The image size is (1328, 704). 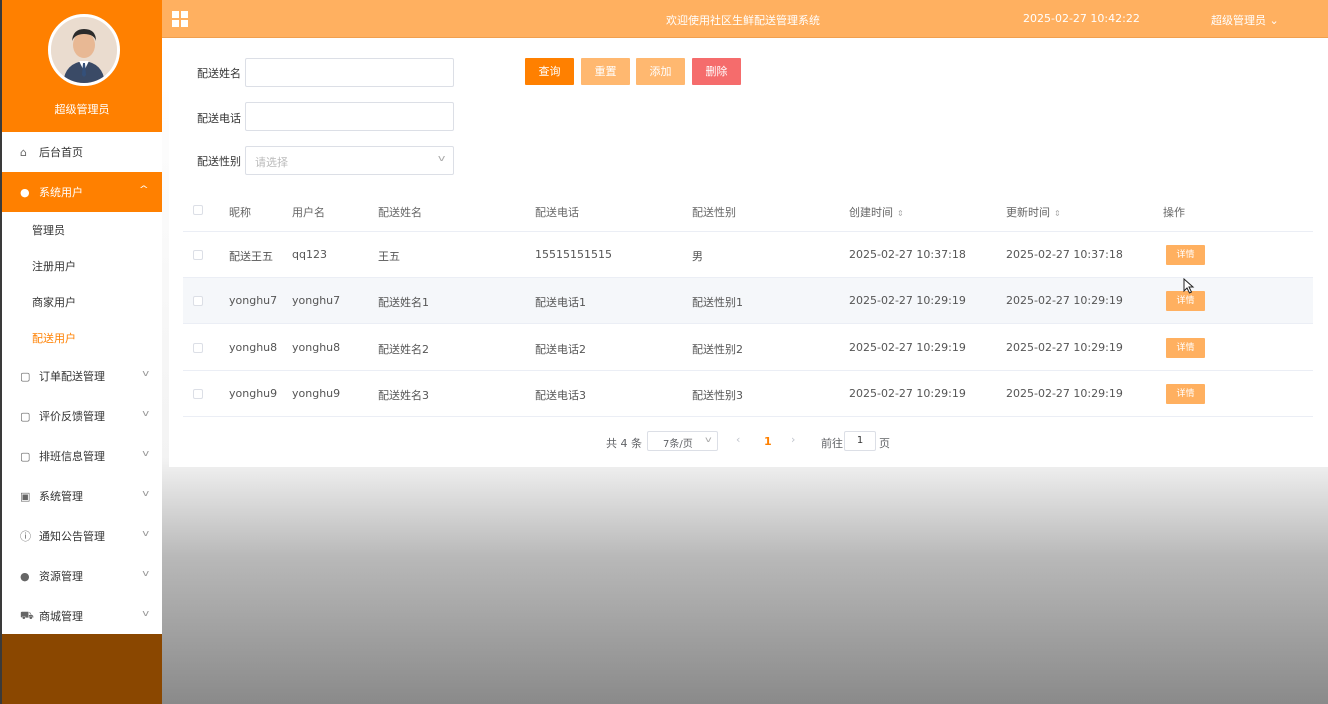 What do you see at coordinates (61, 576) in the screenshot?
I see `sidebar-item-label: 资源管理` at bounding box center [61, 576].